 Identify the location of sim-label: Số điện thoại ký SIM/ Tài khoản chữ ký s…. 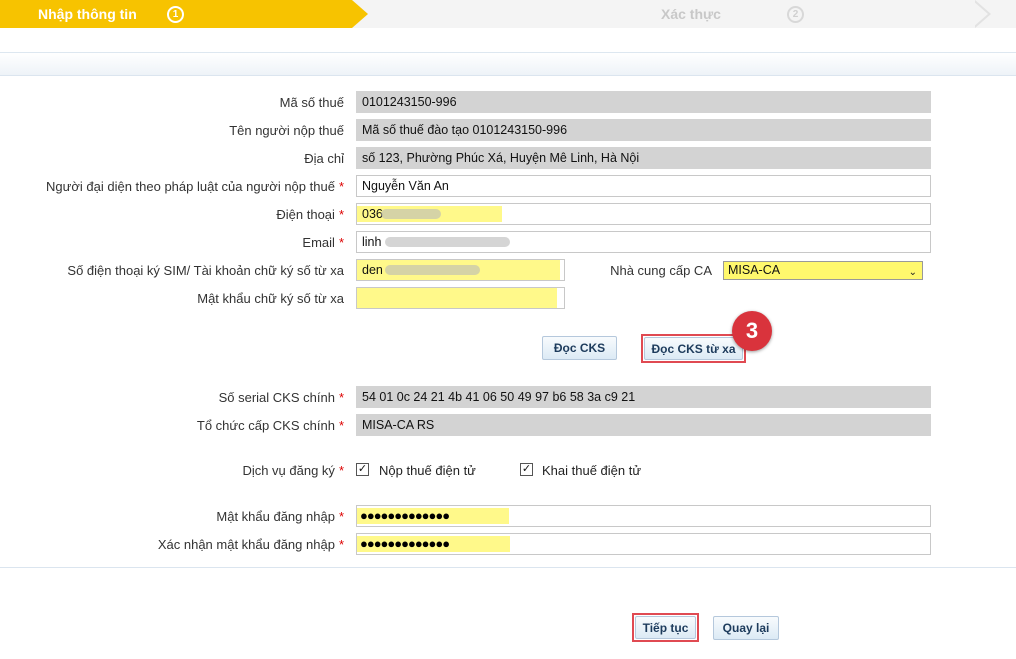
(205, 270).